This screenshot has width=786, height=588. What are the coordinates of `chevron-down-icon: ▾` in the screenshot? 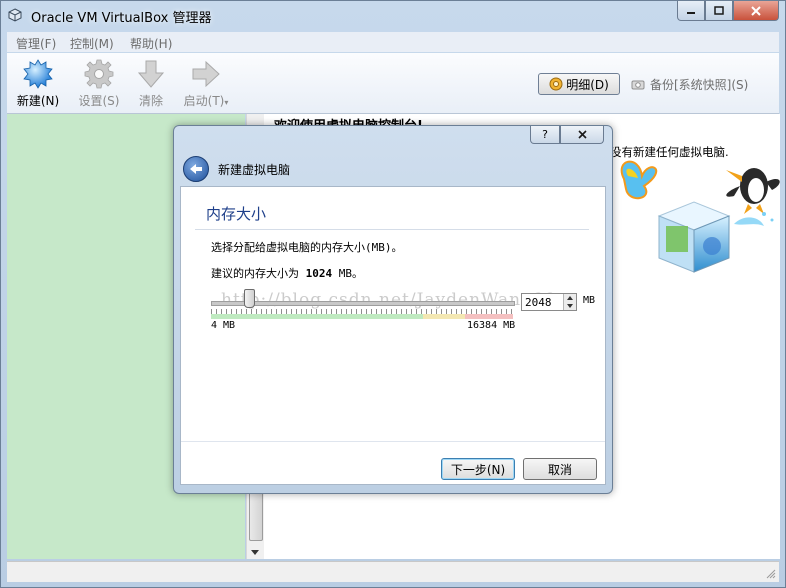 It's located at (226, 102).